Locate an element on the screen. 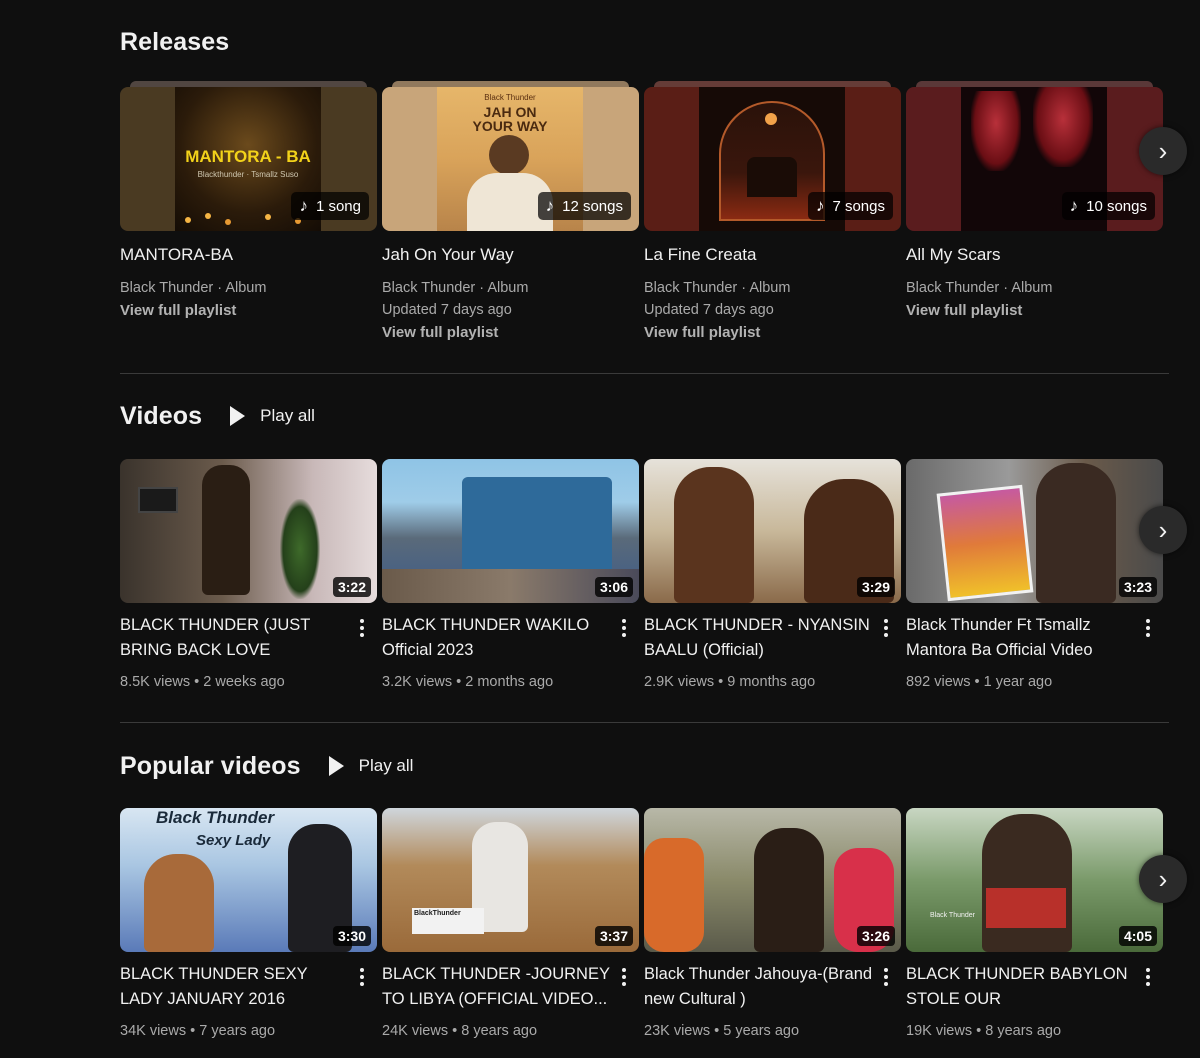  thumbnail-caption: BlackThunder is located at coordinates (448, 921).